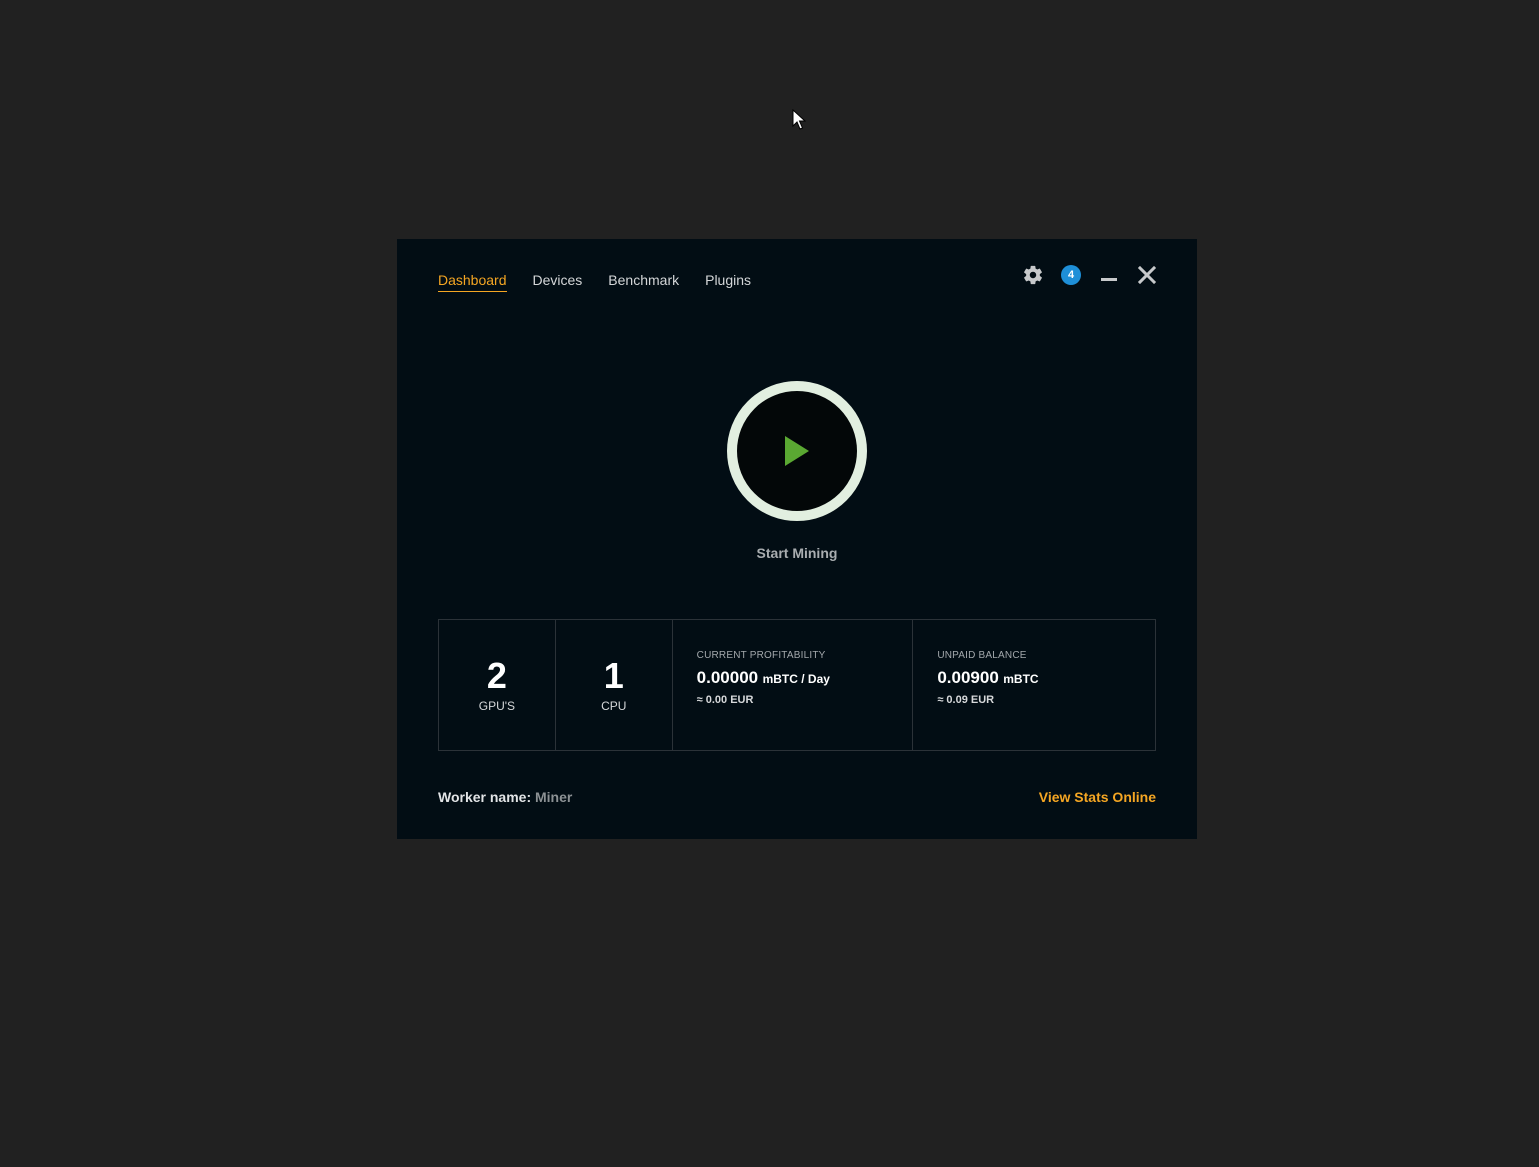 Image resolution: width=1539 pixels, height=1167 pixels. I want to click on worker-name: Worker name: Miner, so click(505, 797).